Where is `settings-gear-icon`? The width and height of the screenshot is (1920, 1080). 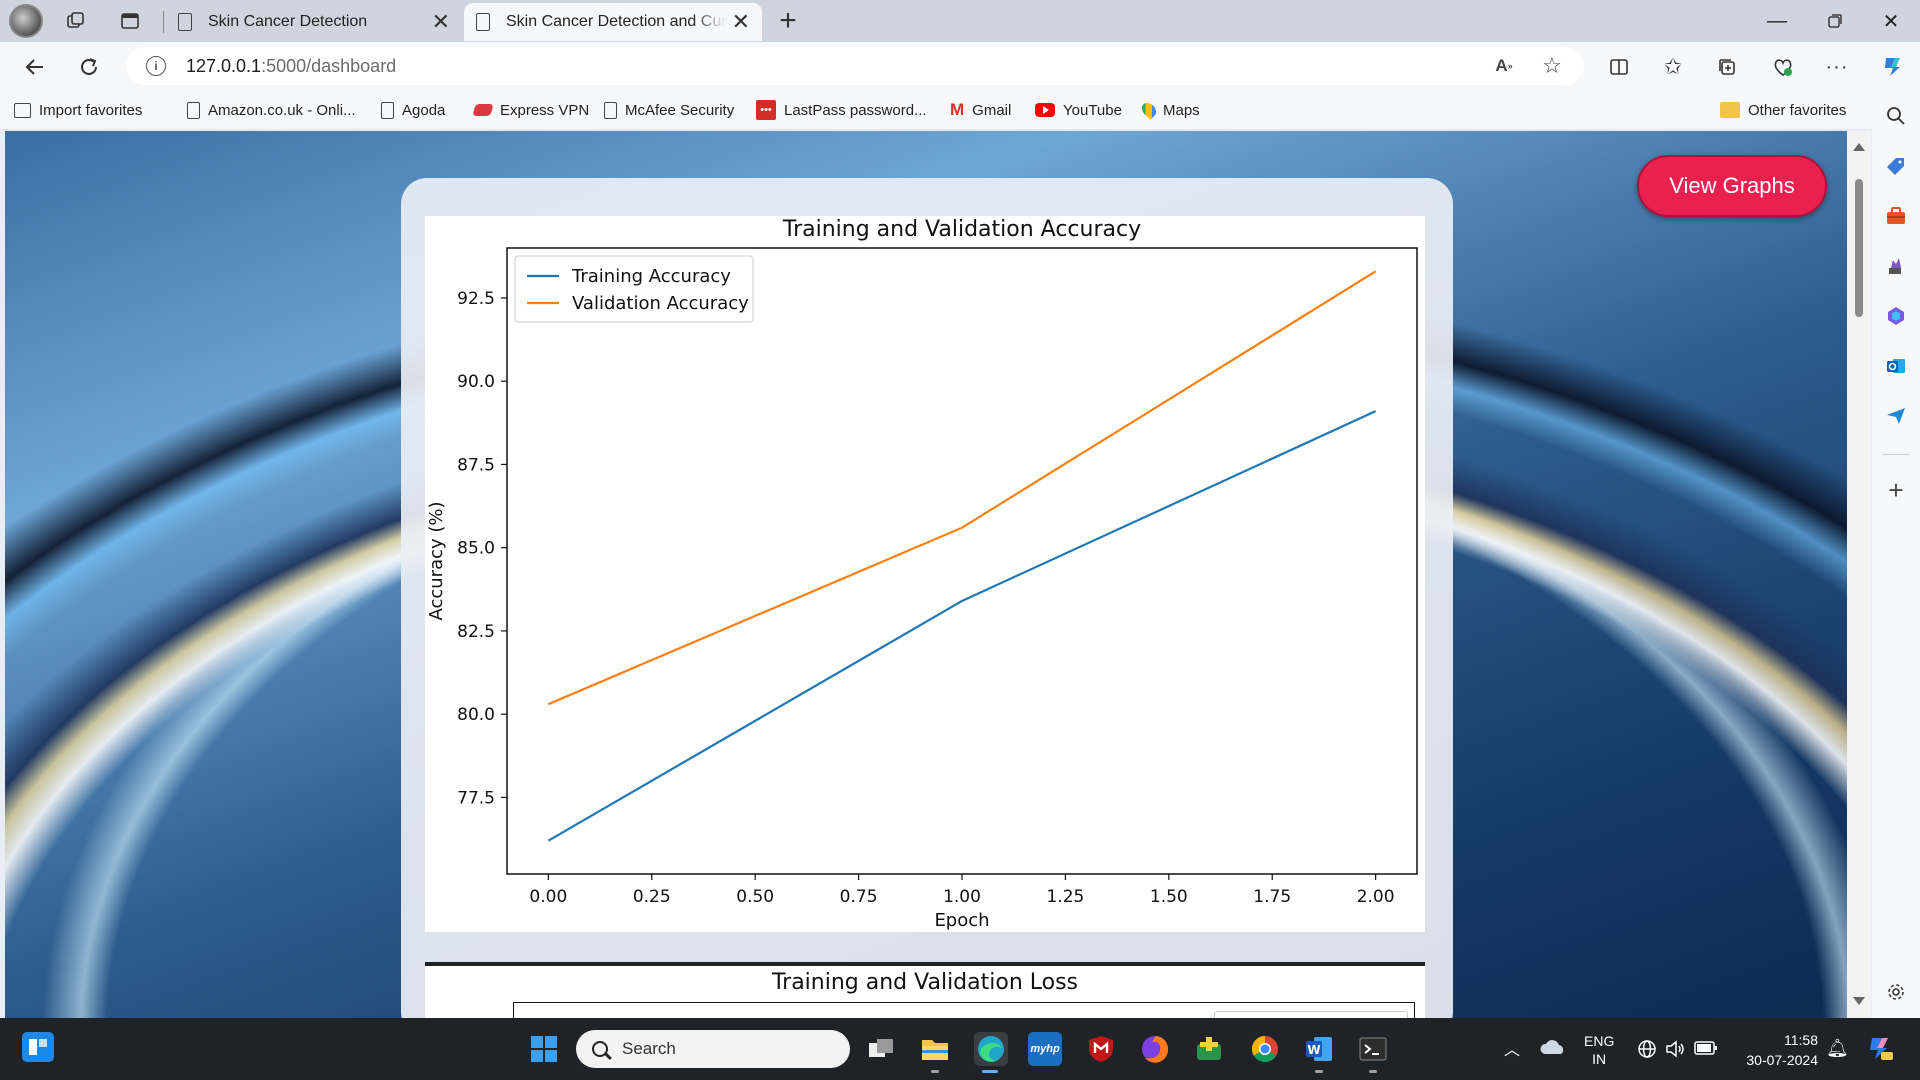 settings-gear-icon is located at coordinates (1896, 992).